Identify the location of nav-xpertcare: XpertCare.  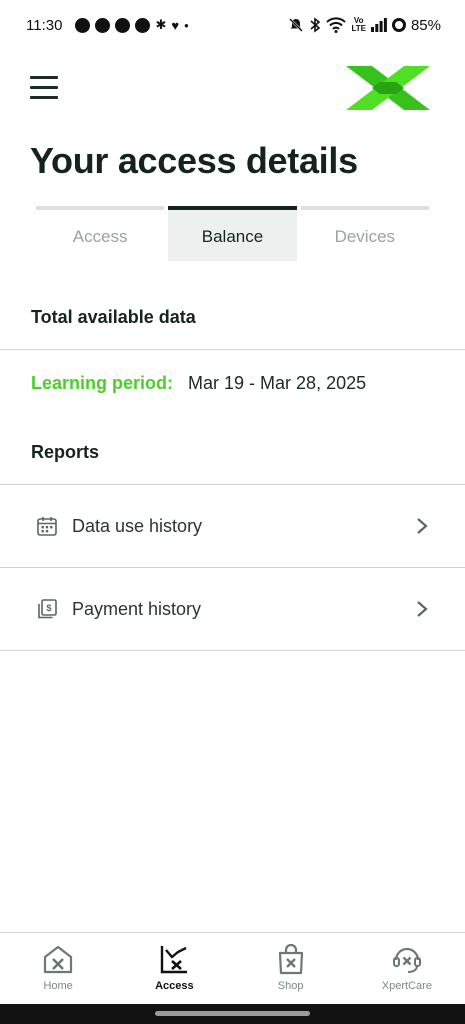
(407, 969).